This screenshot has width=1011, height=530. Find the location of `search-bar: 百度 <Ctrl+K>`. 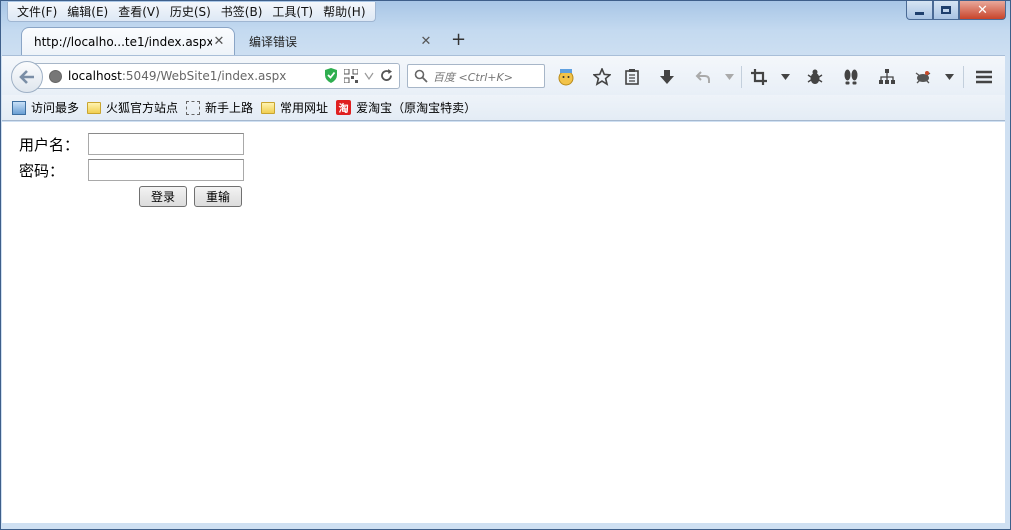

search-bar: 百度 <Ctrl+K> is located at coordinates (476, 76).